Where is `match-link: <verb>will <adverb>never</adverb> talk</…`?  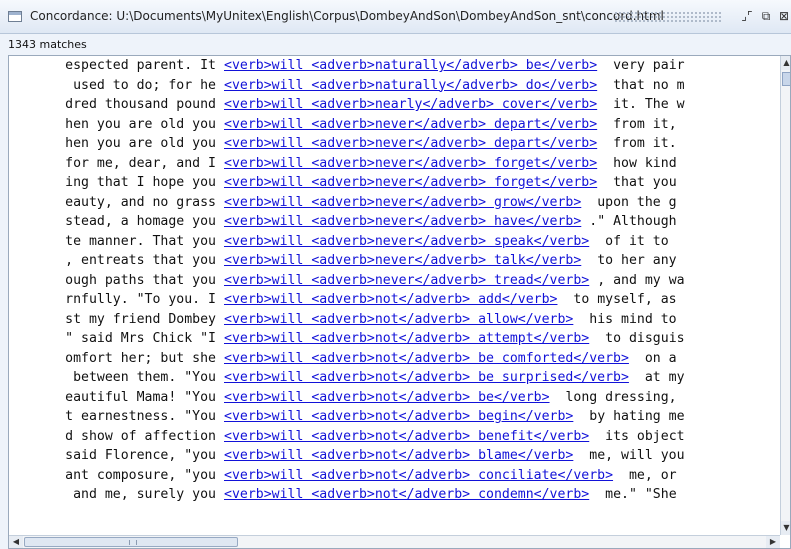
match-link: <verb>will <adverb>never</adverb> talk</… is located at coordinates (402, 260).